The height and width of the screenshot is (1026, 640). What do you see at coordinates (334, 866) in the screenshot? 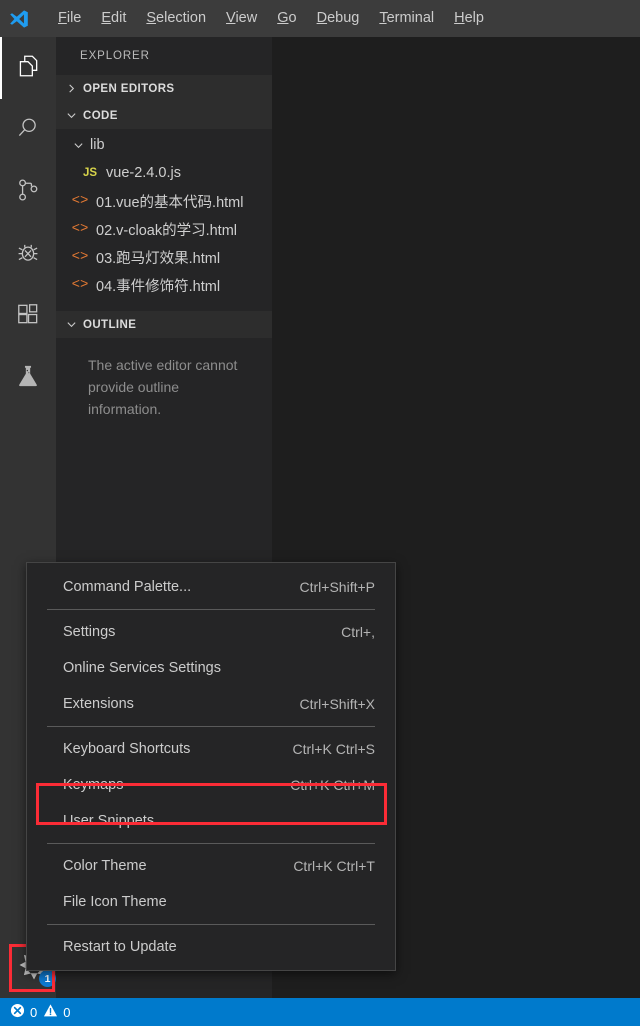
I see `menu-item-shortcut: Ctrl+K Ctrl+T` at bounding box center [334, 866].